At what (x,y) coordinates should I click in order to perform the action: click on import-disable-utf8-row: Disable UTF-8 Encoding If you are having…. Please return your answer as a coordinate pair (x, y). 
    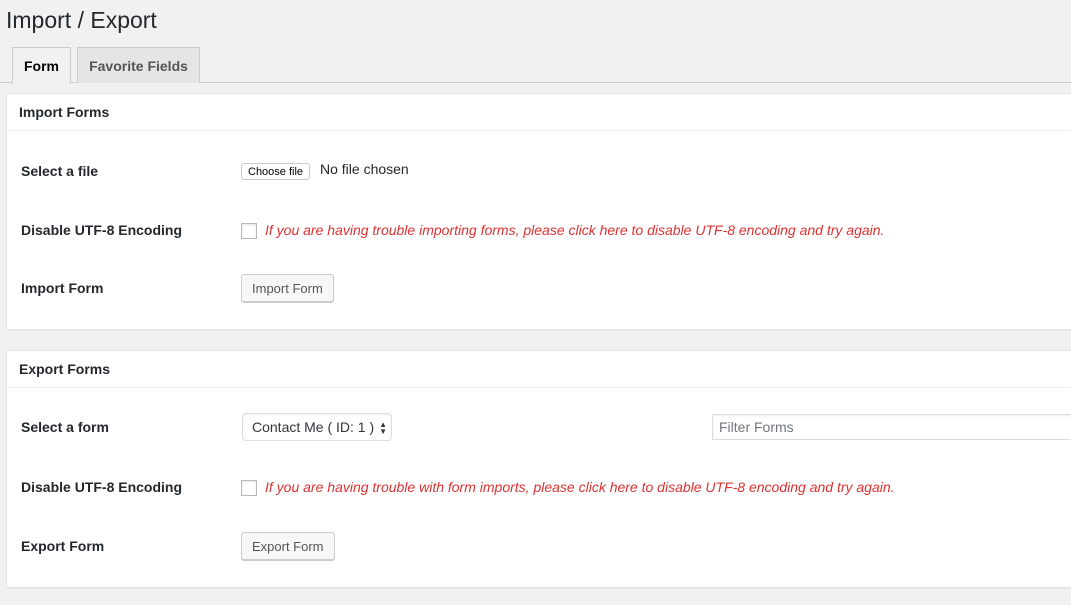
    Looking at the image, I should click on (539, 231).